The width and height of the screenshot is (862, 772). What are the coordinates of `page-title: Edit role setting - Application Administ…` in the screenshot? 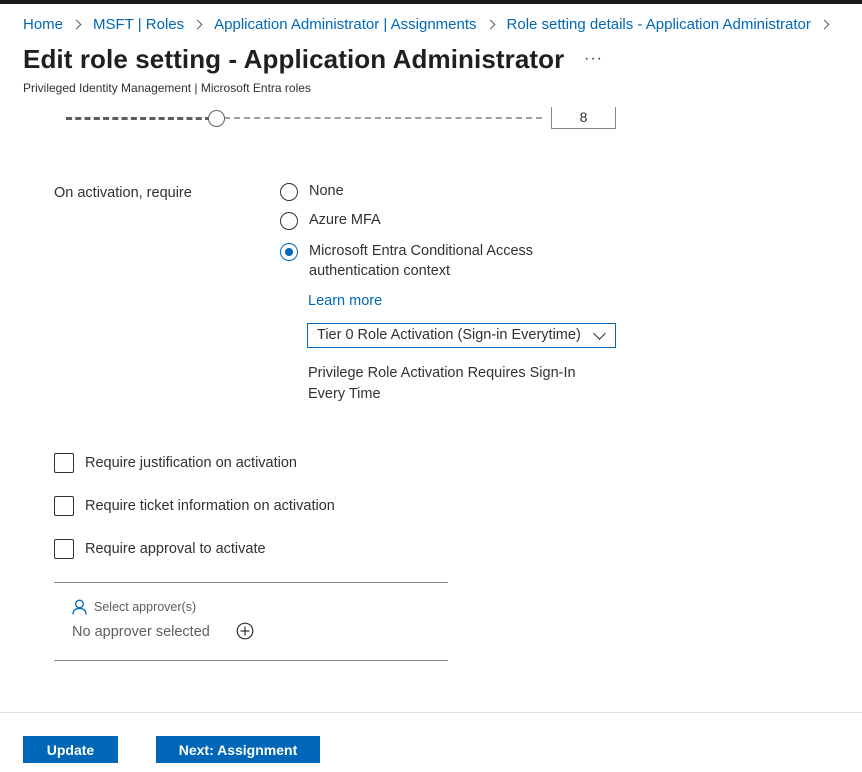 It's located at (294, 59).